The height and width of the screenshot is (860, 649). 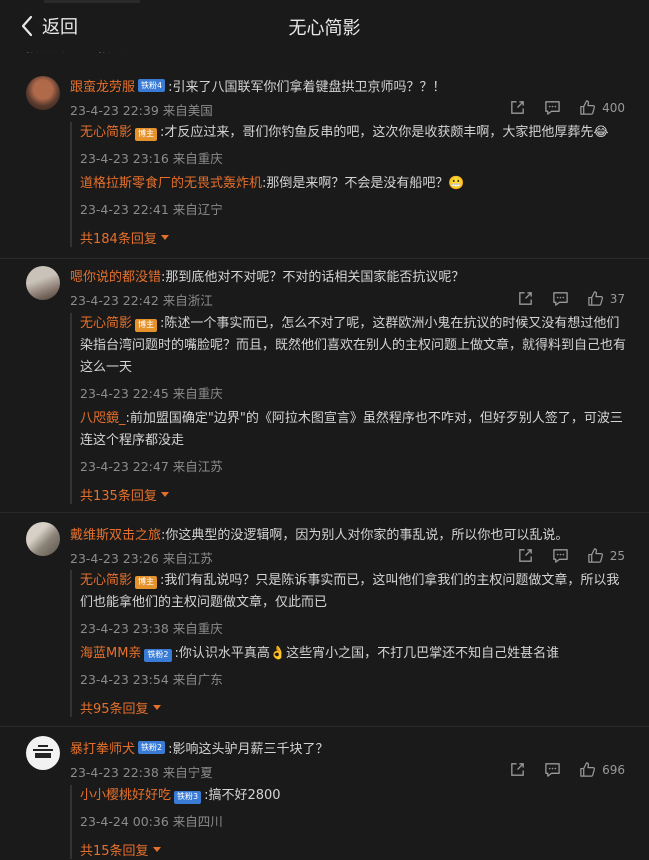 I want to click on top-bar: 返回 无心简影, so click(x=324, y=26).